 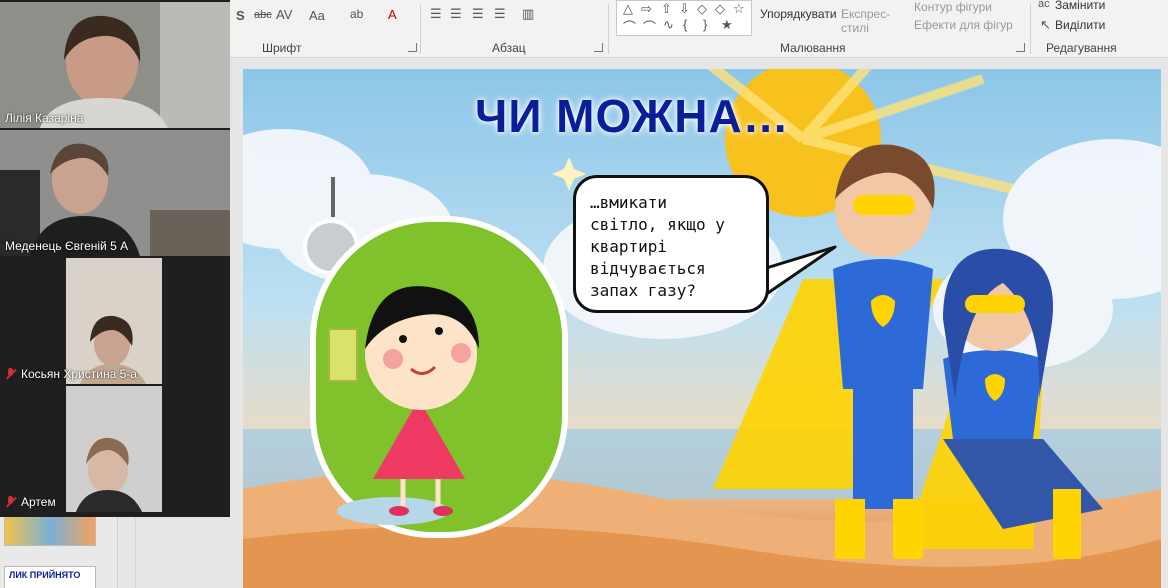 What do you see at coordinates (628, 9) in the screenshot?
I see `triangle-shape-icon: △` at bounding box center [628, 9].